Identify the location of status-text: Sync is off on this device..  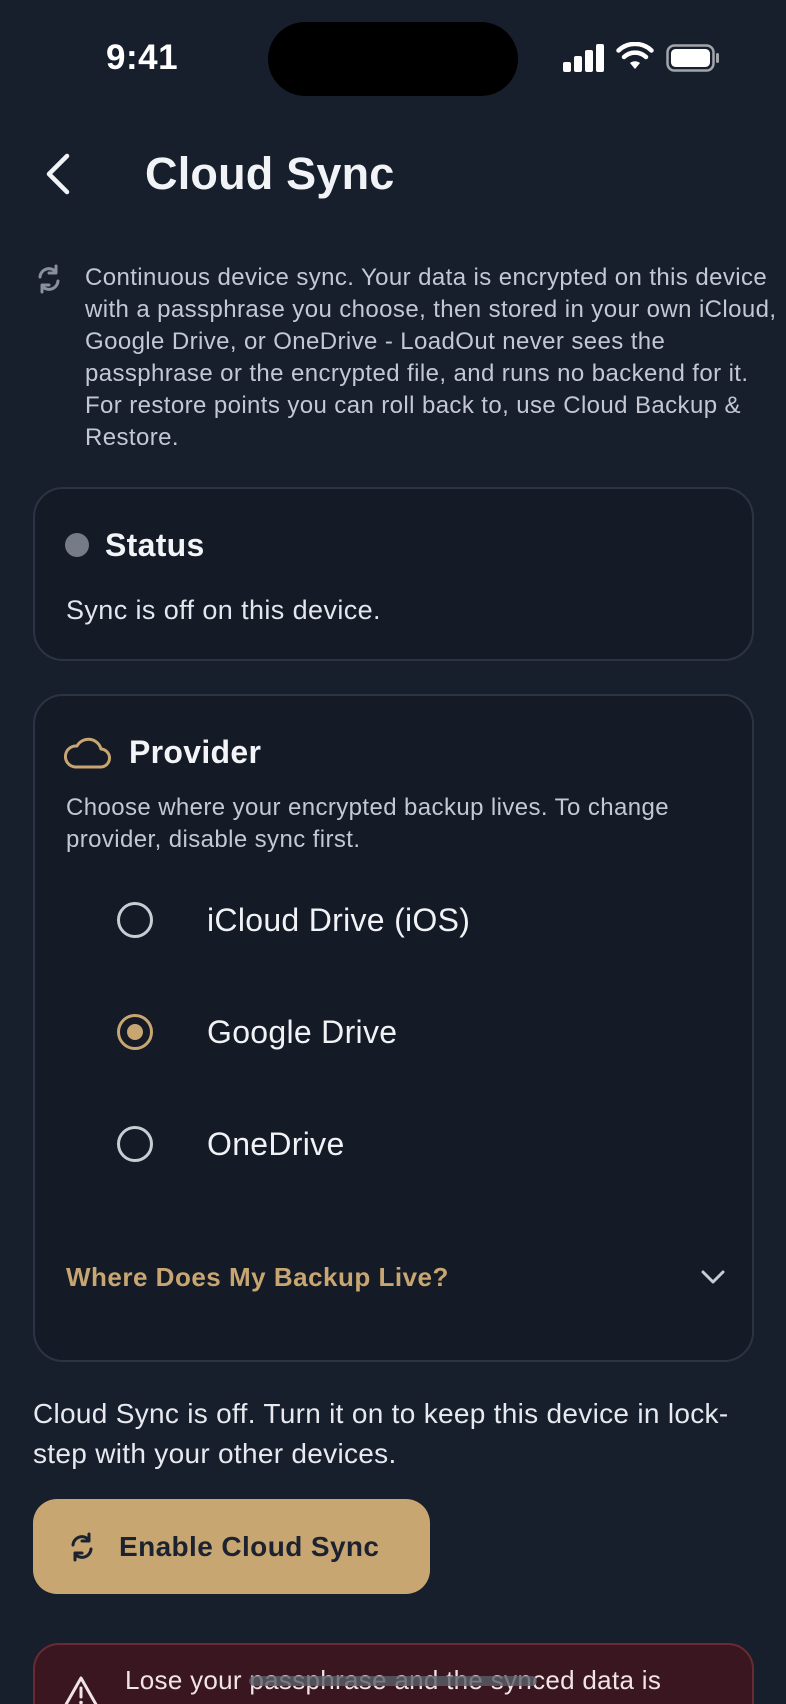
(223, 610).